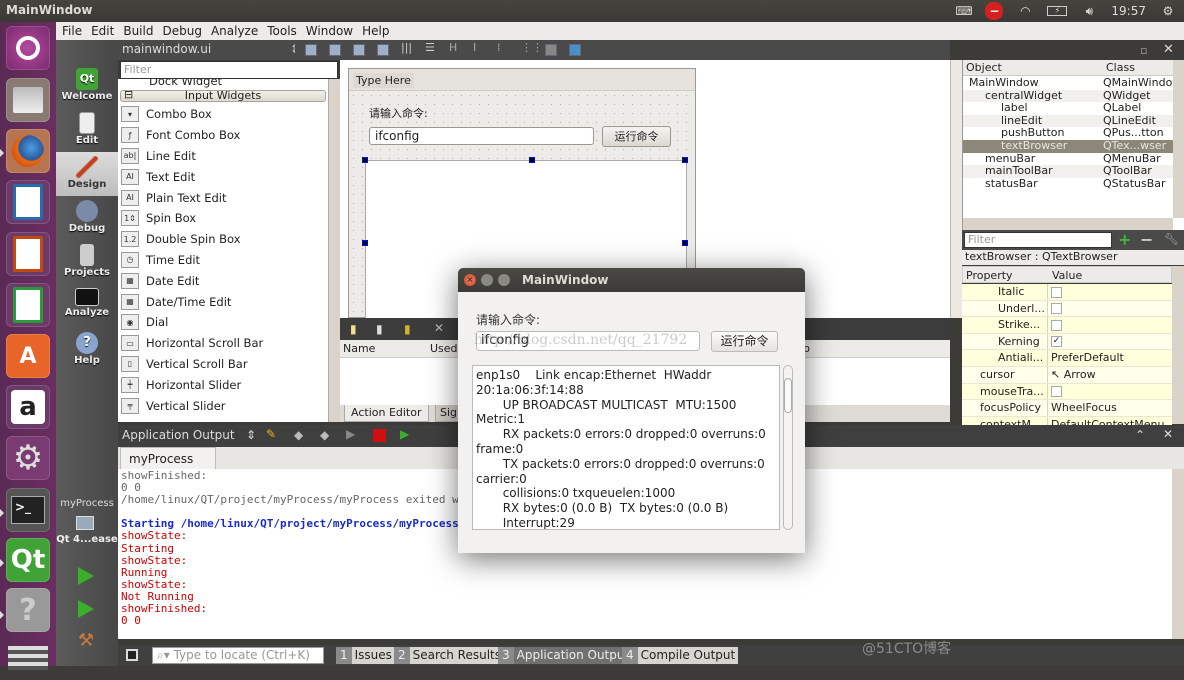 The height and width of the screenshot is (680, 1184). I want to click on rerun-icon: ▶, so click(350, 434).